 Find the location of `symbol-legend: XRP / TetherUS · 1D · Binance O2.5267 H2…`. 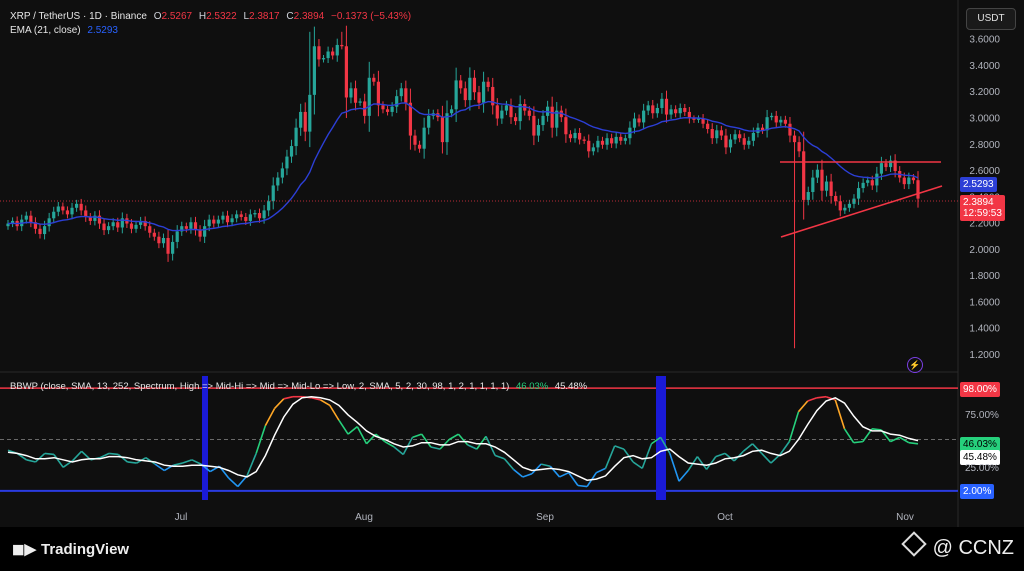

symbol-legend: XRP / TetherUS · 1D · Binance O2.5267 H2… is located at coordinates (212, 16).